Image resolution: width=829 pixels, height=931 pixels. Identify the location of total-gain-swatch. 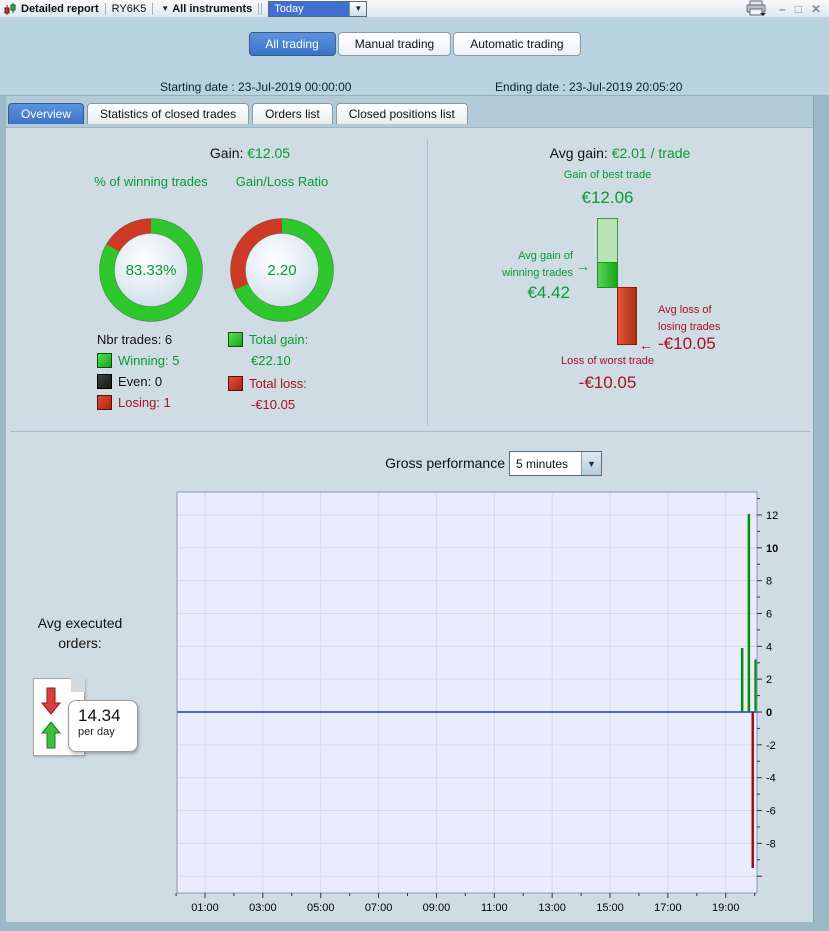
(235, 339).